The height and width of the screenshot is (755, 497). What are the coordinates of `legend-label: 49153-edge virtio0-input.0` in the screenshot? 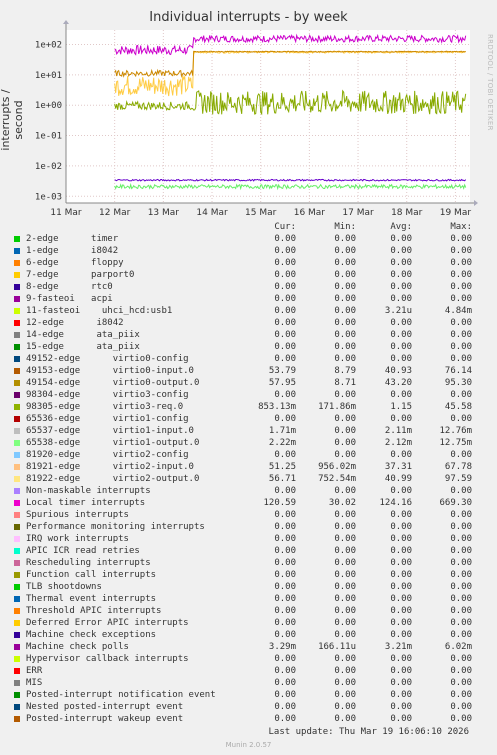 It's located at (110, 371).